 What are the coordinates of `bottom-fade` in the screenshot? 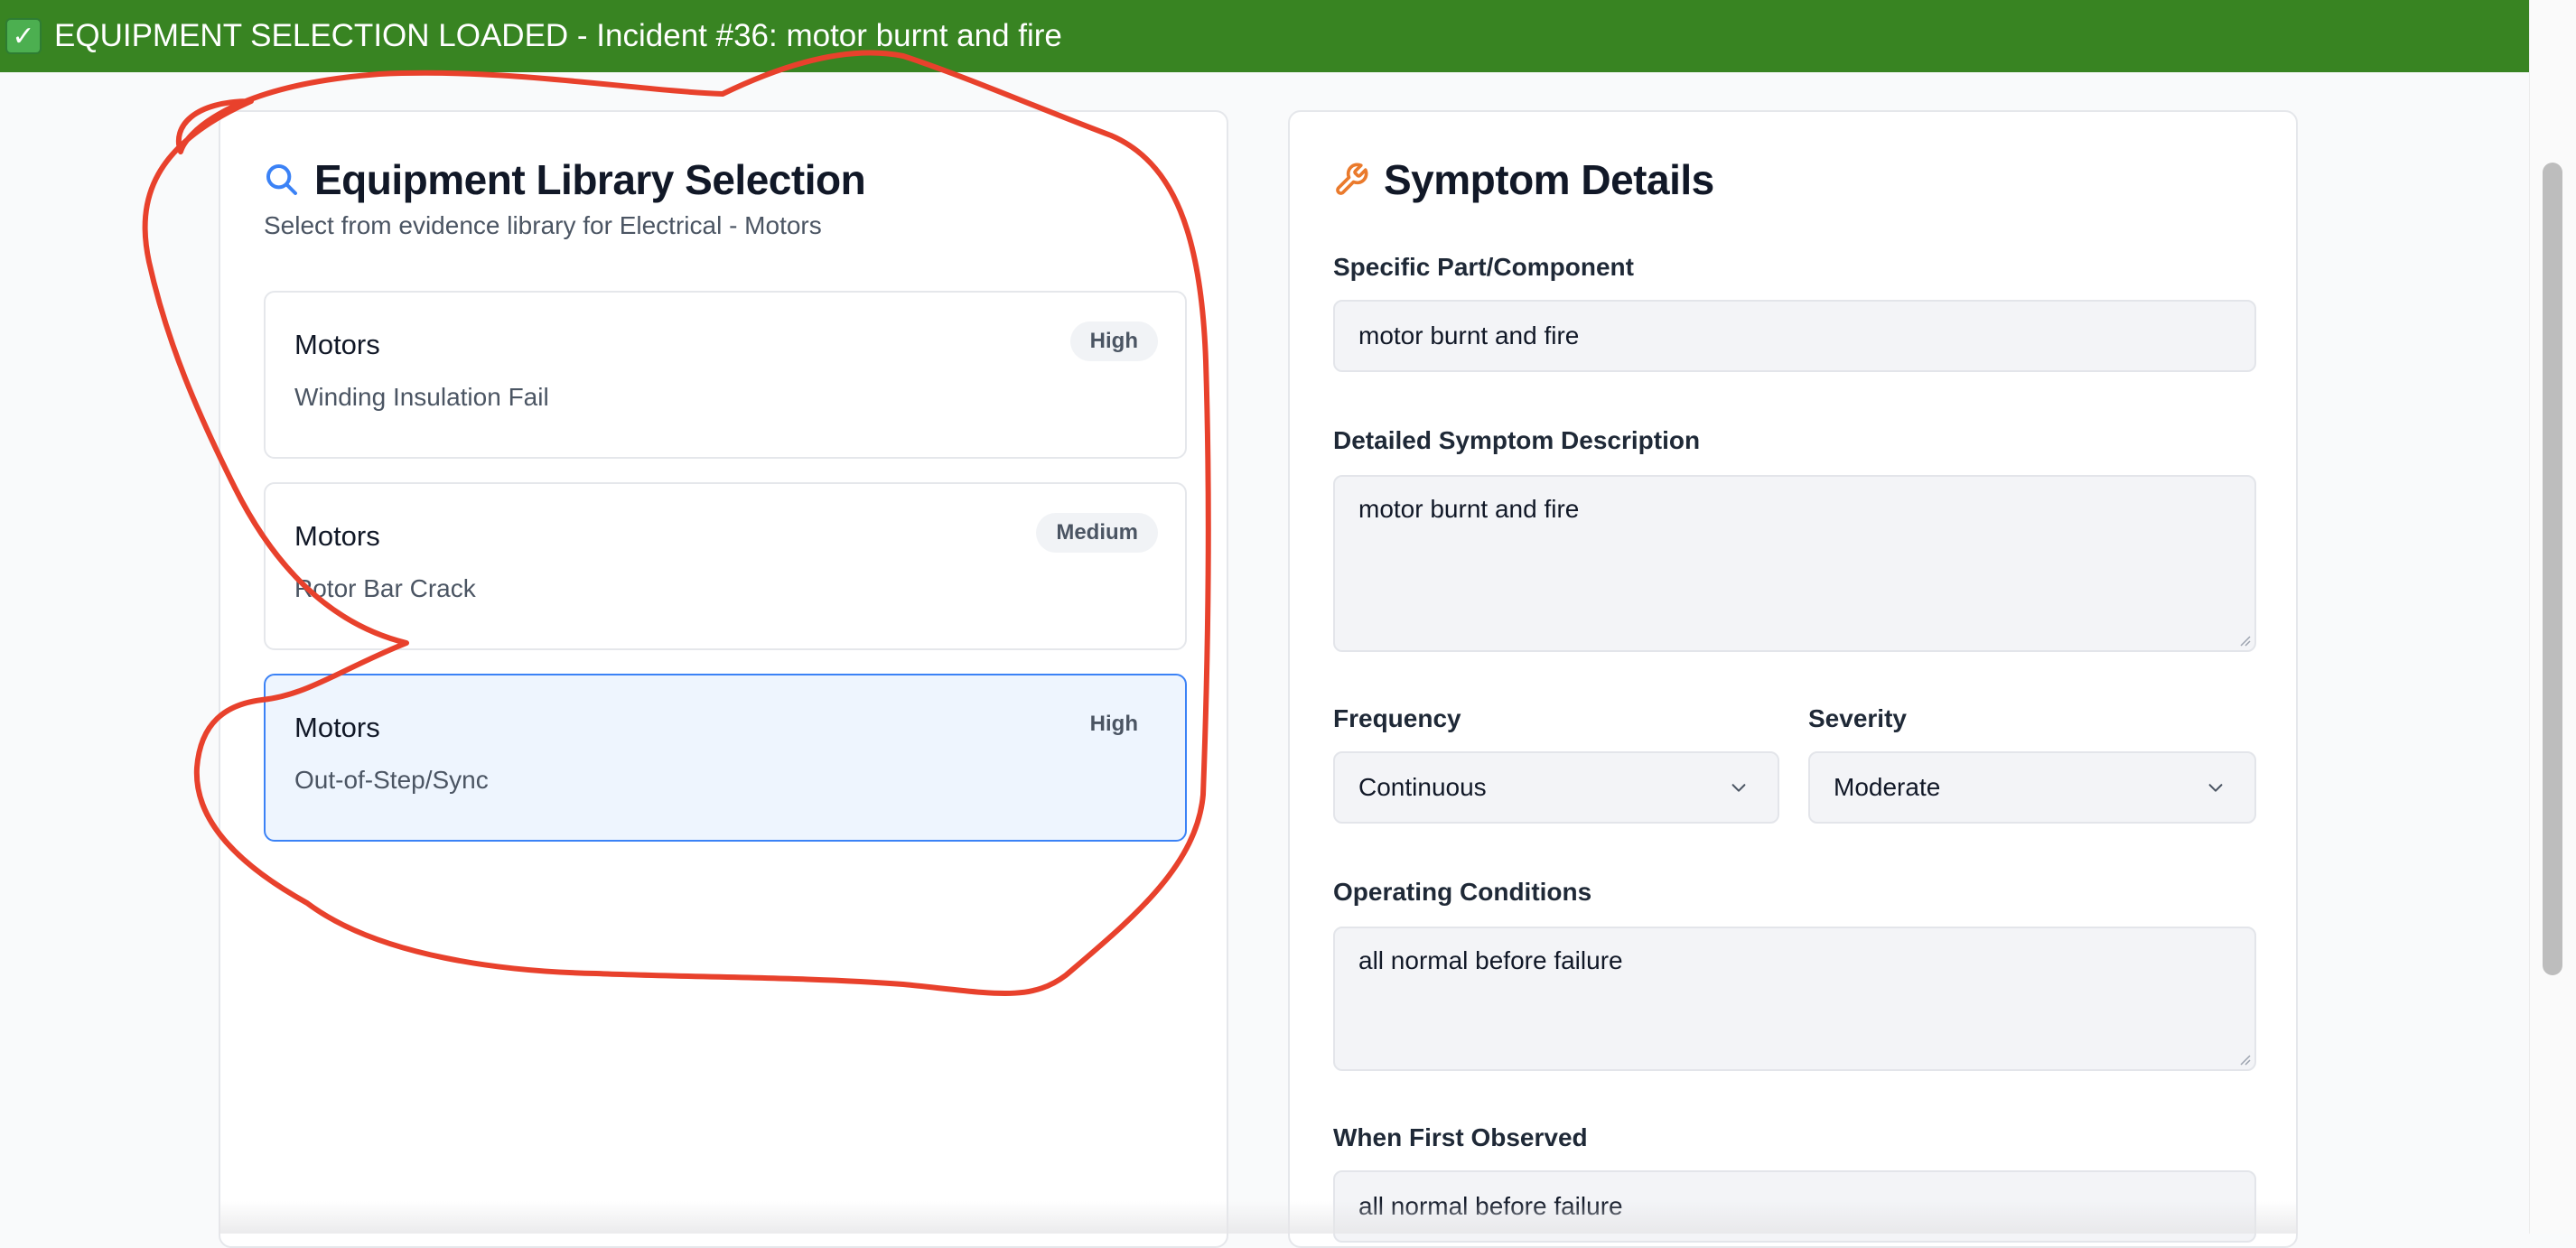 It's located at (1258, 1218).